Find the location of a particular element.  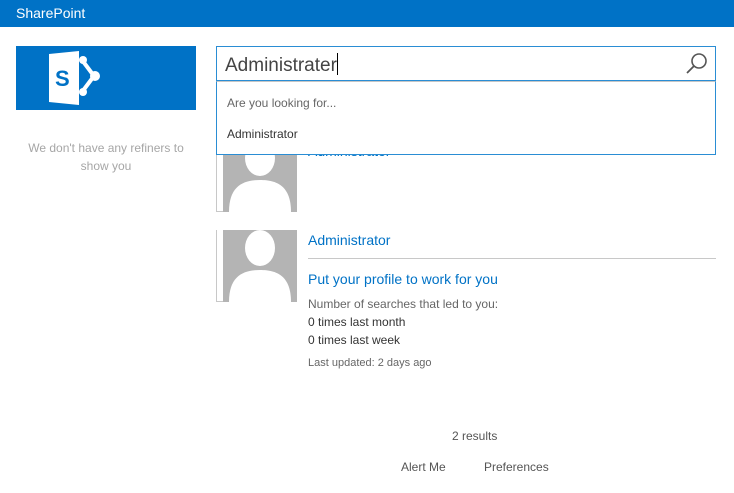

profile-photo is located at coordinates (256, 266).